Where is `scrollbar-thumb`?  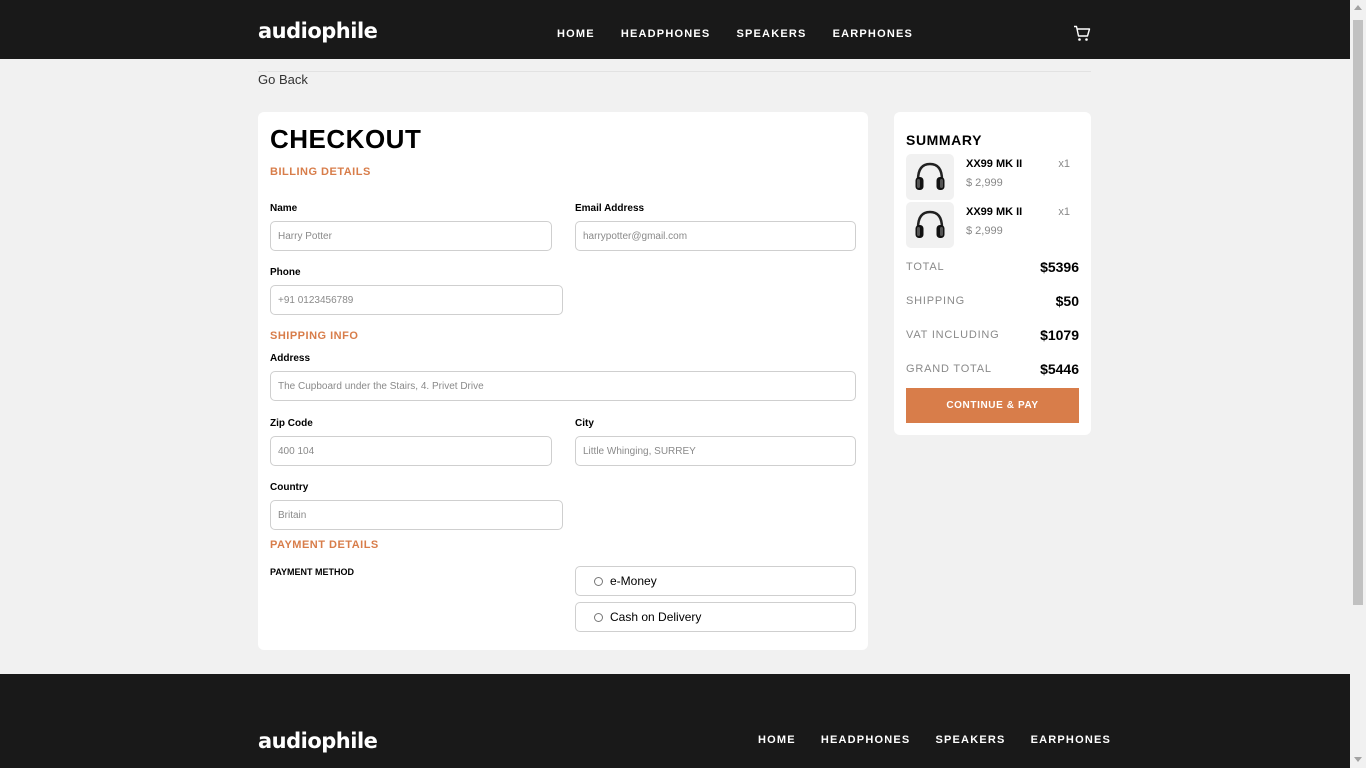
scrollbar-thumb is located at coordinates (1358, 312).